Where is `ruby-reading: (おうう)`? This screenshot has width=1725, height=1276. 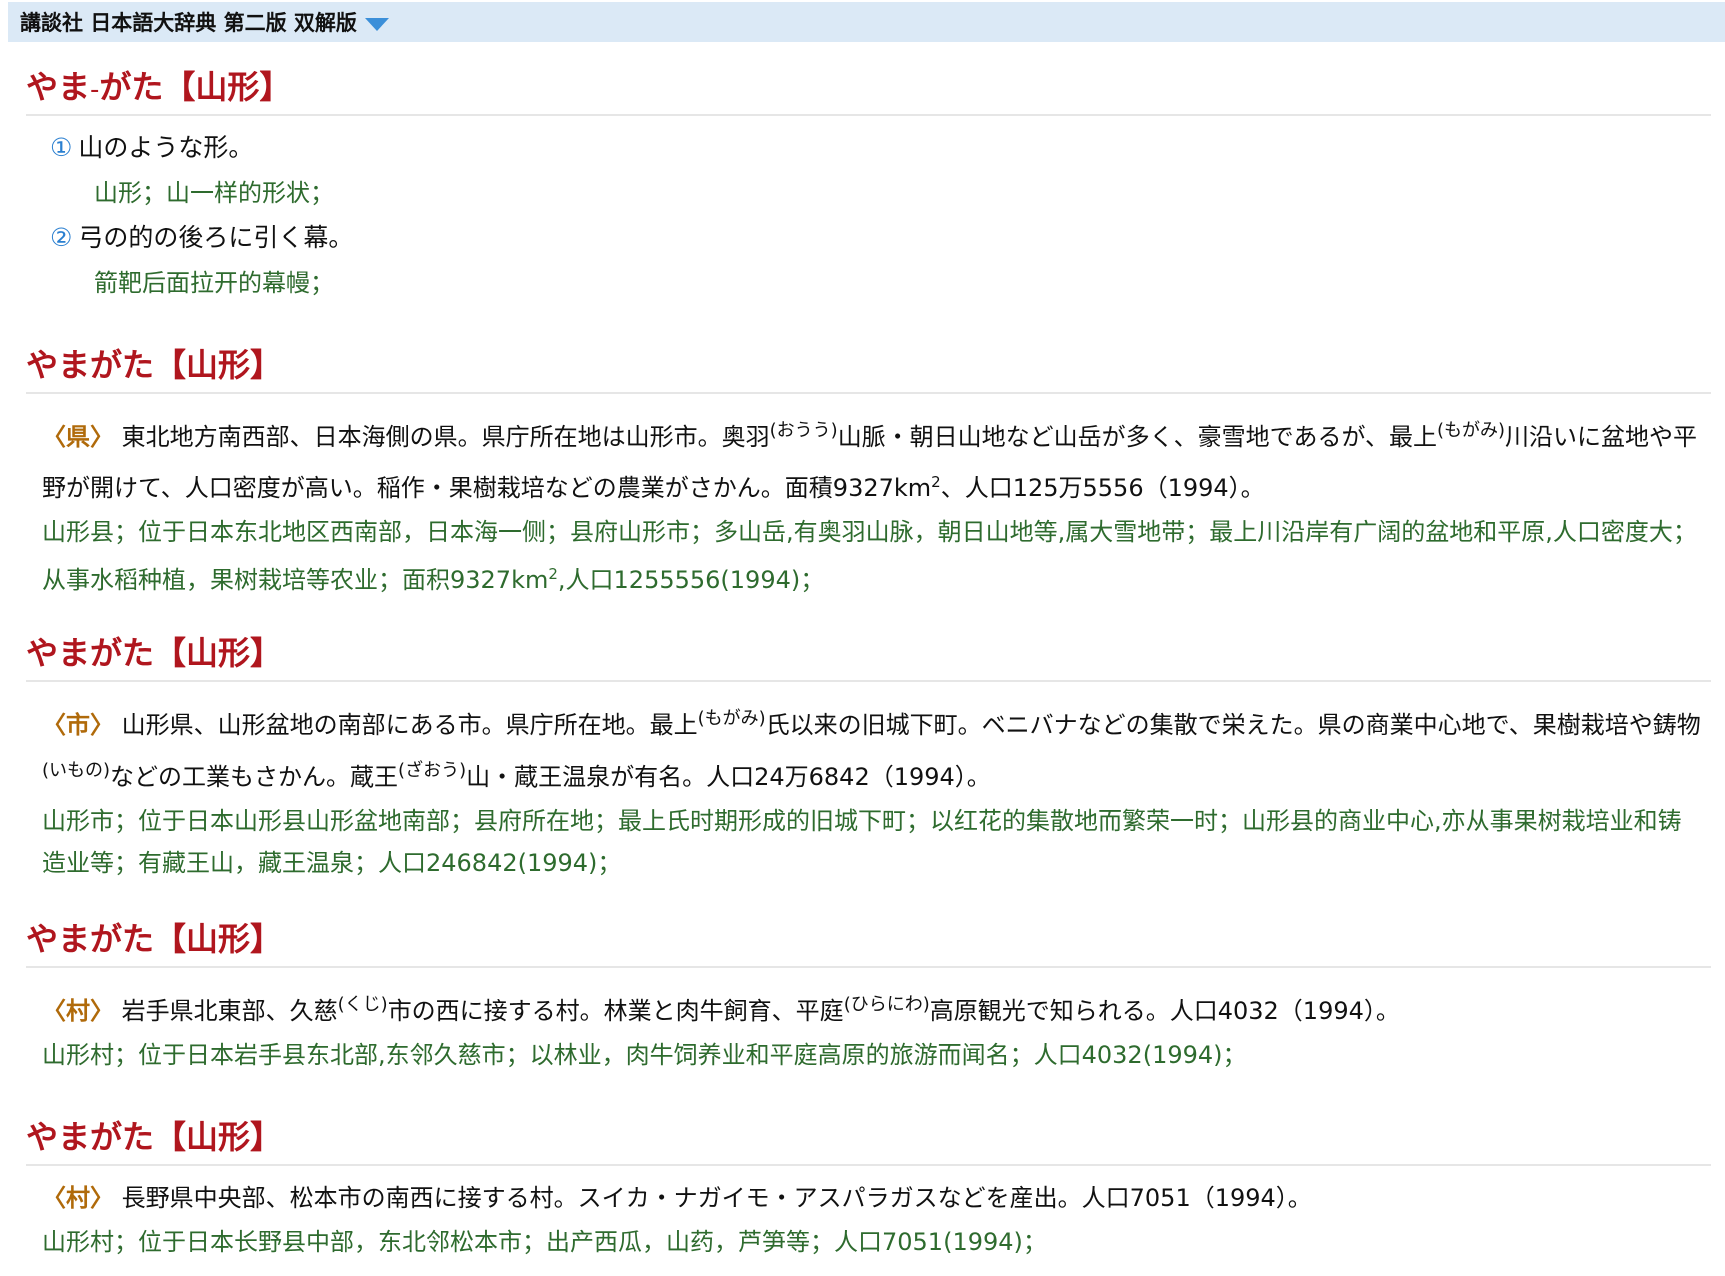
ruby-reading: (おうう) is located at coordinates (803, 430).